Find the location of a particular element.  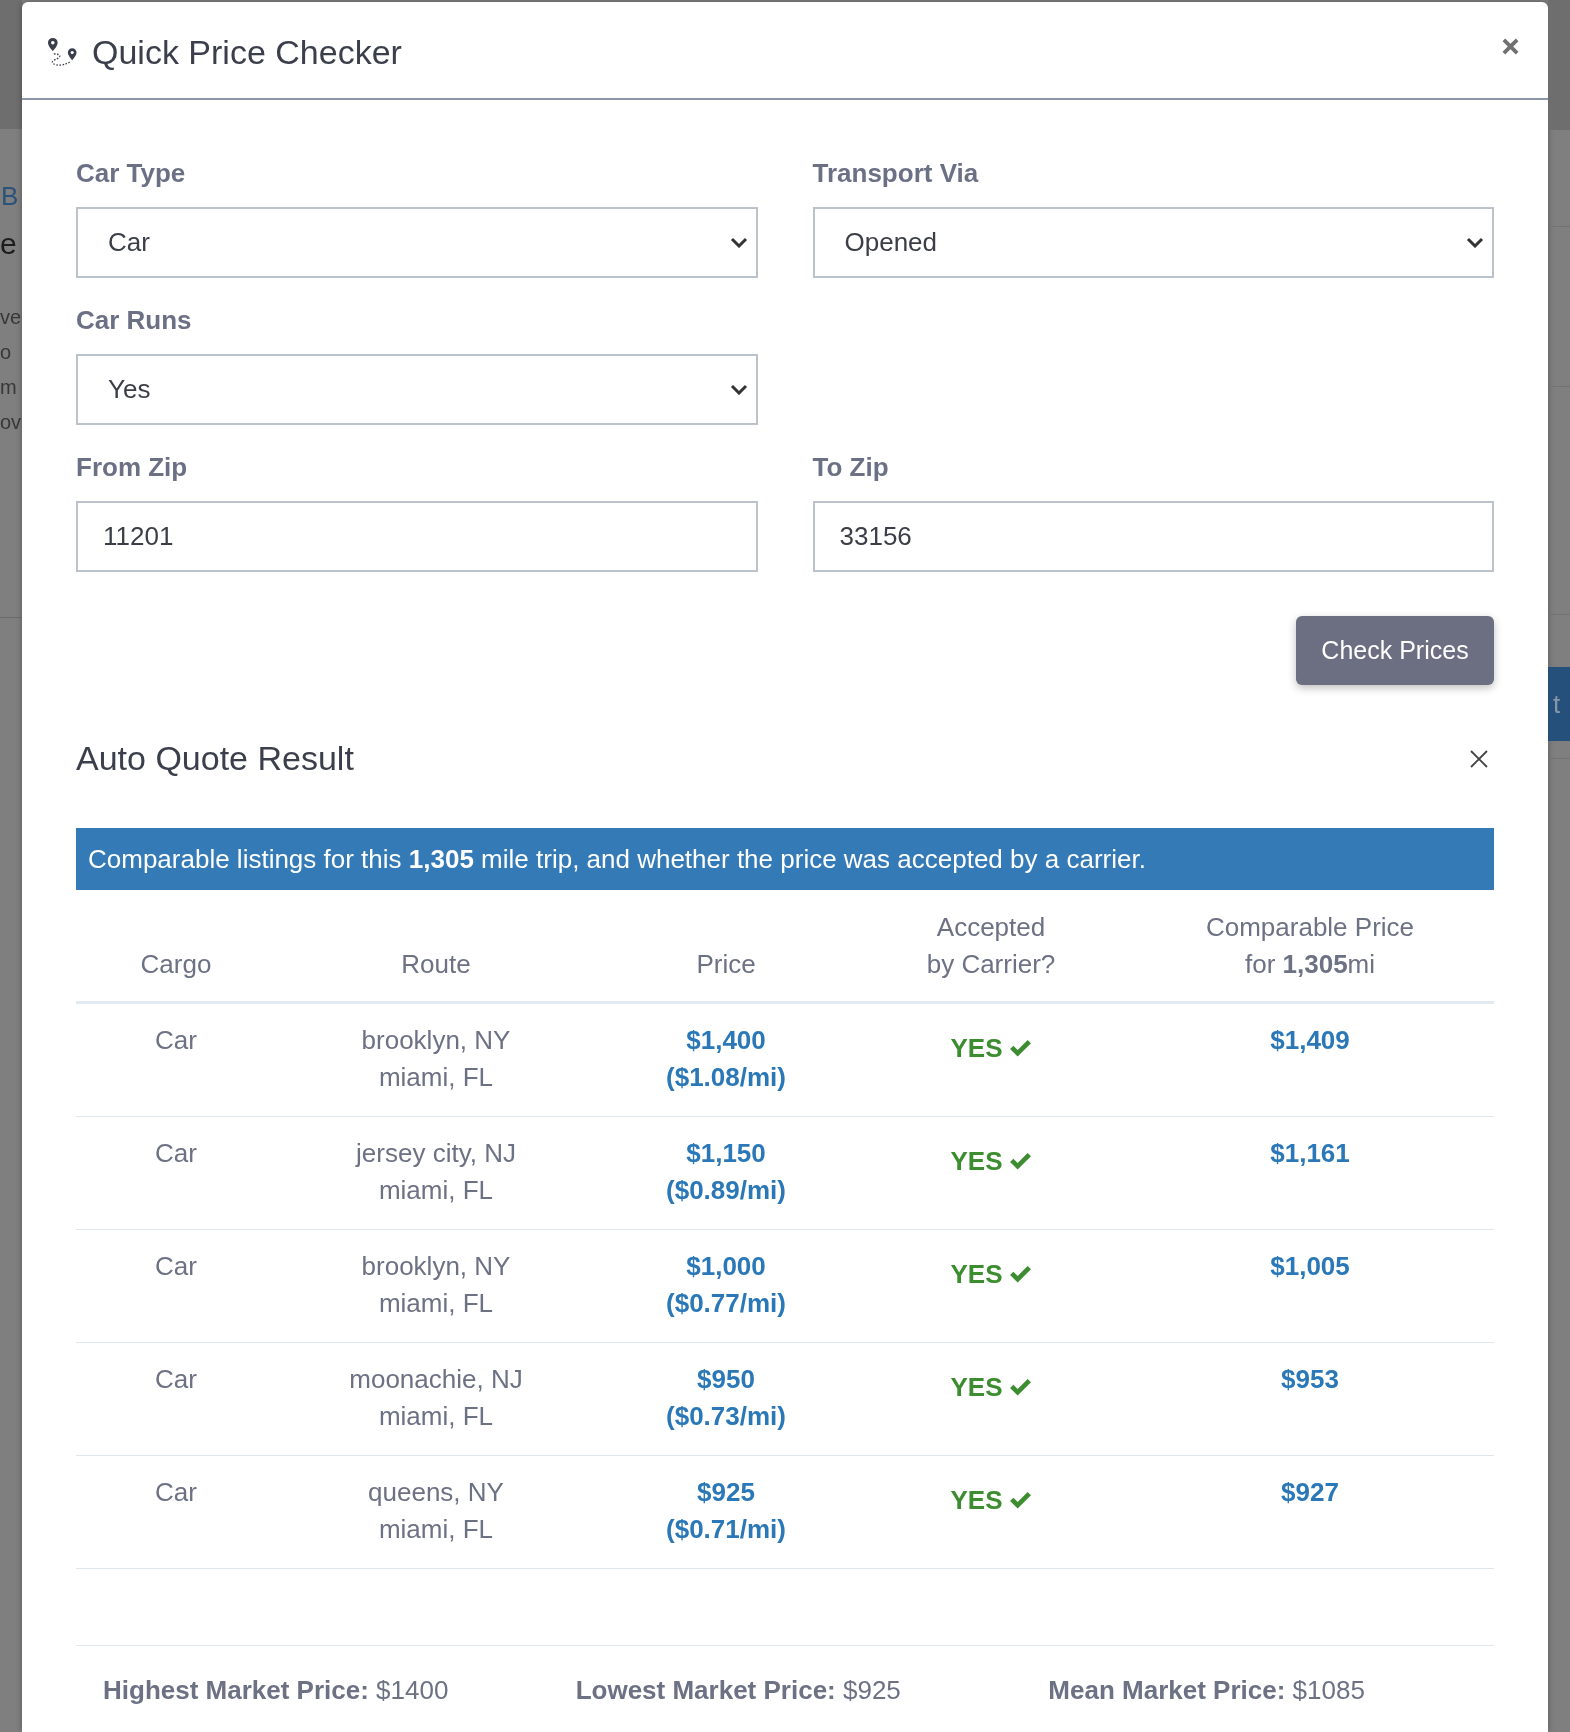

price-per-mile-text: ($1.08/mi) is located at coordinates (726, 1077).